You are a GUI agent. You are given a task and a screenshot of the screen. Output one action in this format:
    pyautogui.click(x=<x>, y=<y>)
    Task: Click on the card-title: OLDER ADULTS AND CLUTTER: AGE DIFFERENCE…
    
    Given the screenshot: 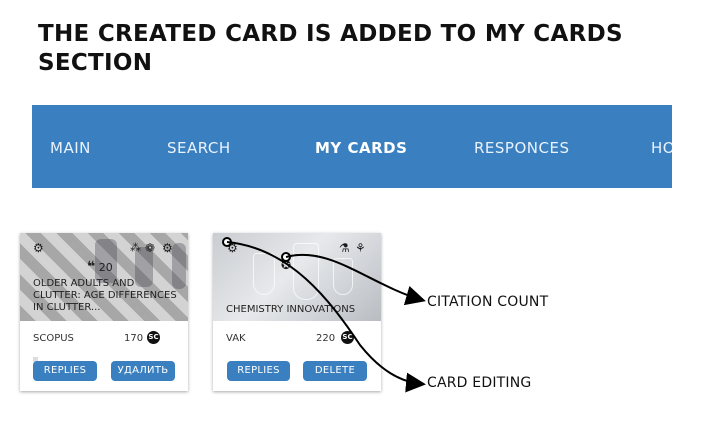 What is the action you would take?
    pyautogui.click(x=105, y=295)
    